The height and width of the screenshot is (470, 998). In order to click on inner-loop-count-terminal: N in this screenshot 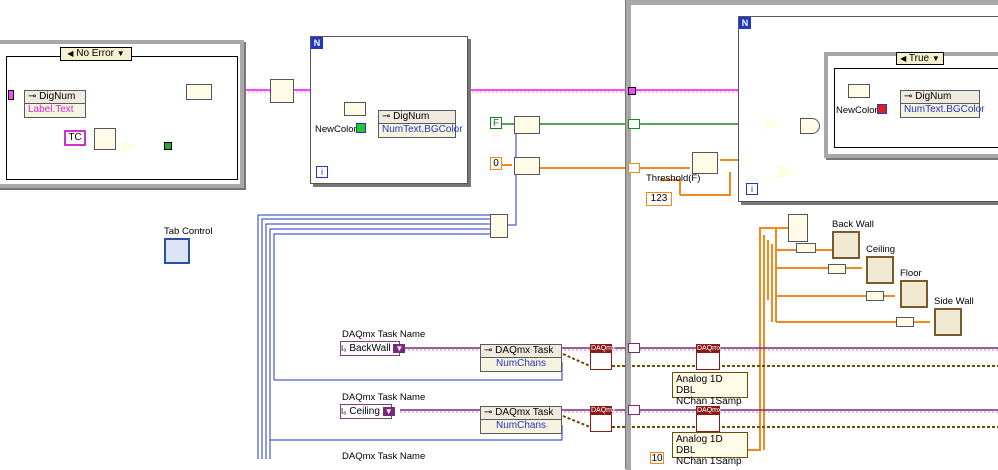, I will do `click(745, 23)`.